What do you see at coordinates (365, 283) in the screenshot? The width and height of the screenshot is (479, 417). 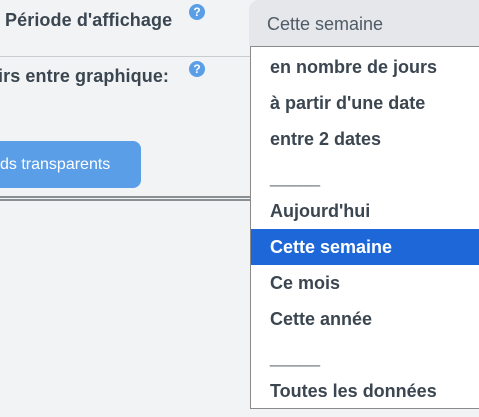 I see `option-this-month: Ce mois` at bounding box center [365, 283].